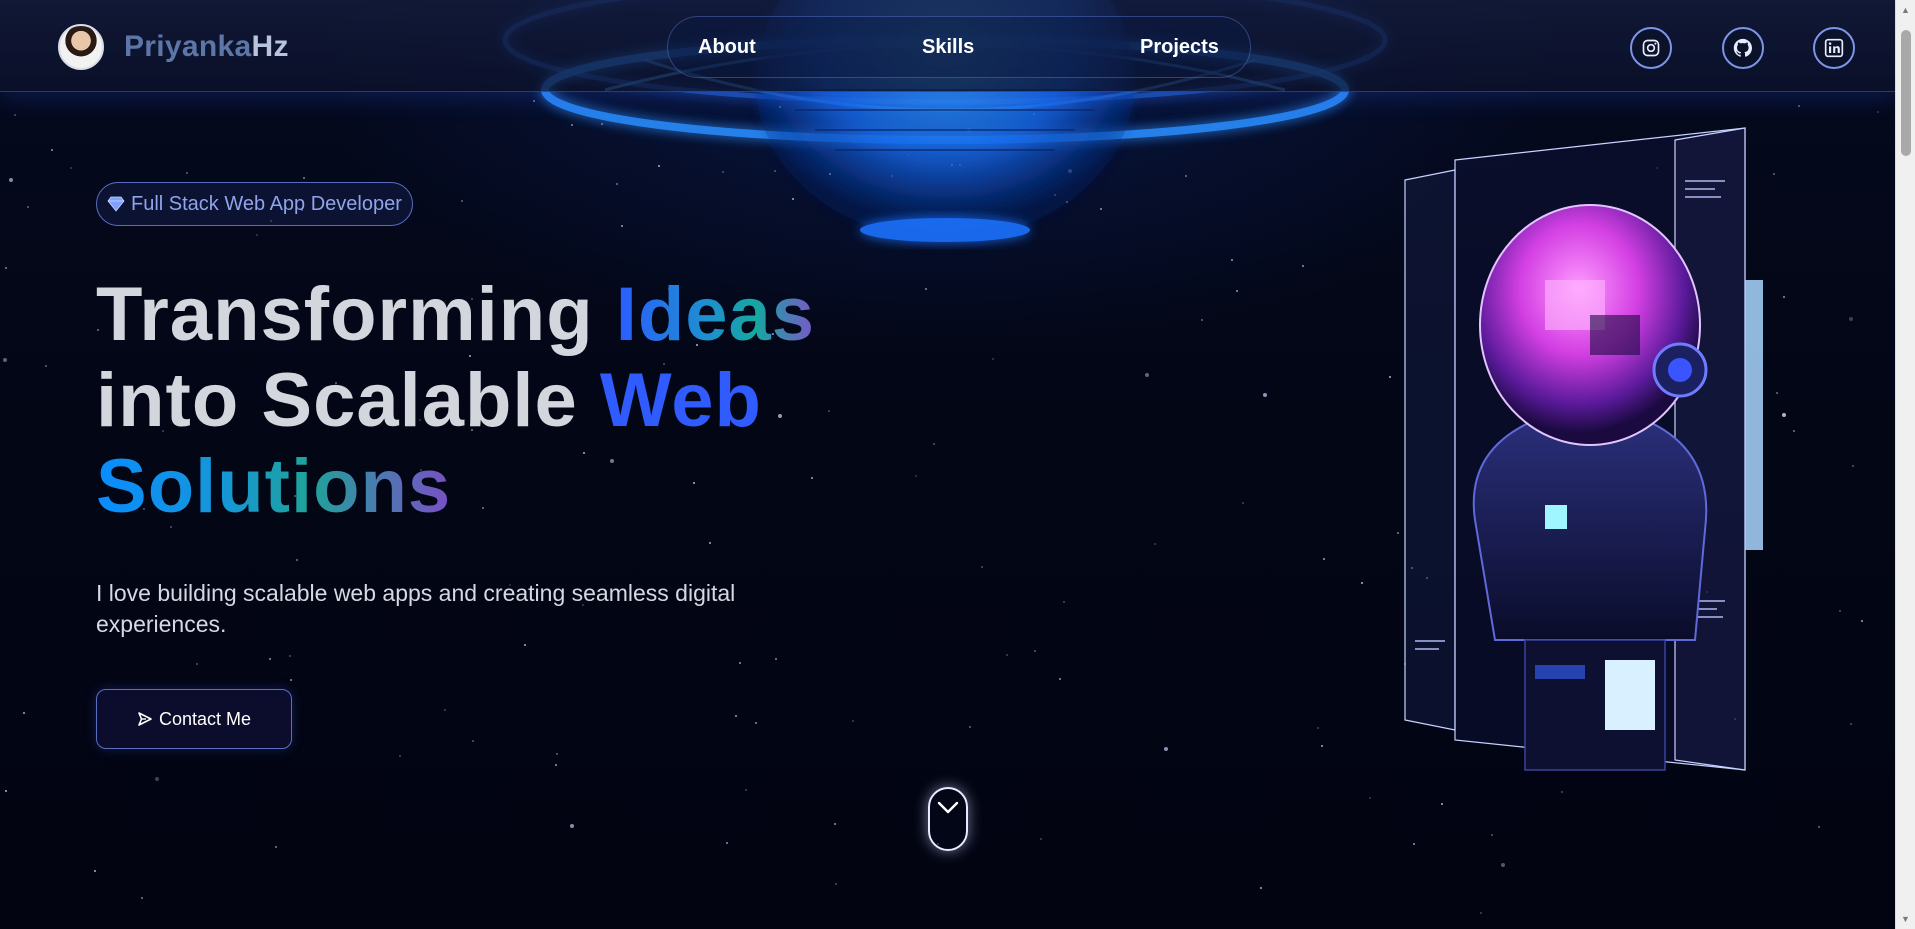  What do you see at coordinates (1906, 93) in the screenshot?
I see `scrollbar-thumb` at bounding box center [1906, 93].